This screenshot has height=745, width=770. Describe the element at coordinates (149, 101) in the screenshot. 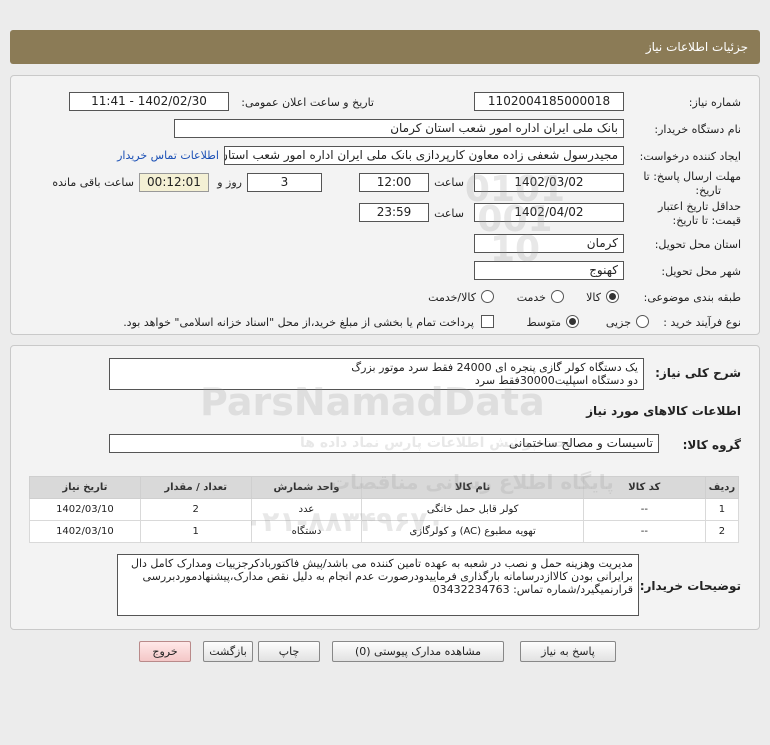

I see `announce-field: 1402/02/30 - 11:41` at that location.